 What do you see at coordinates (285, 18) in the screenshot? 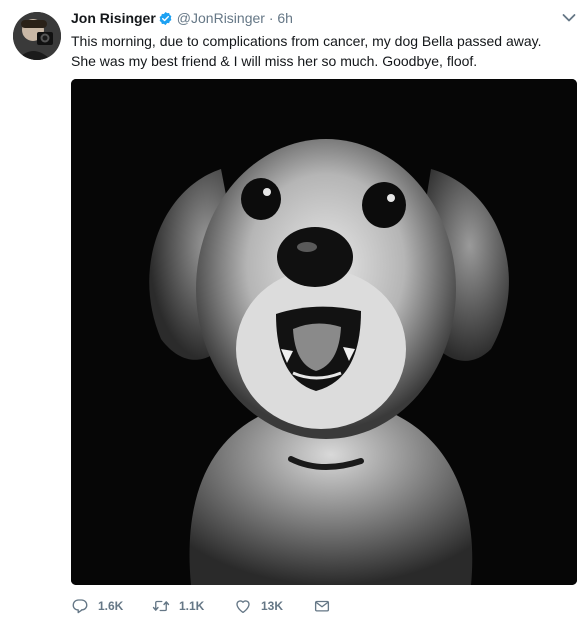
I see `tweet-timestamp: 6h` at bounding box center [285, 18].